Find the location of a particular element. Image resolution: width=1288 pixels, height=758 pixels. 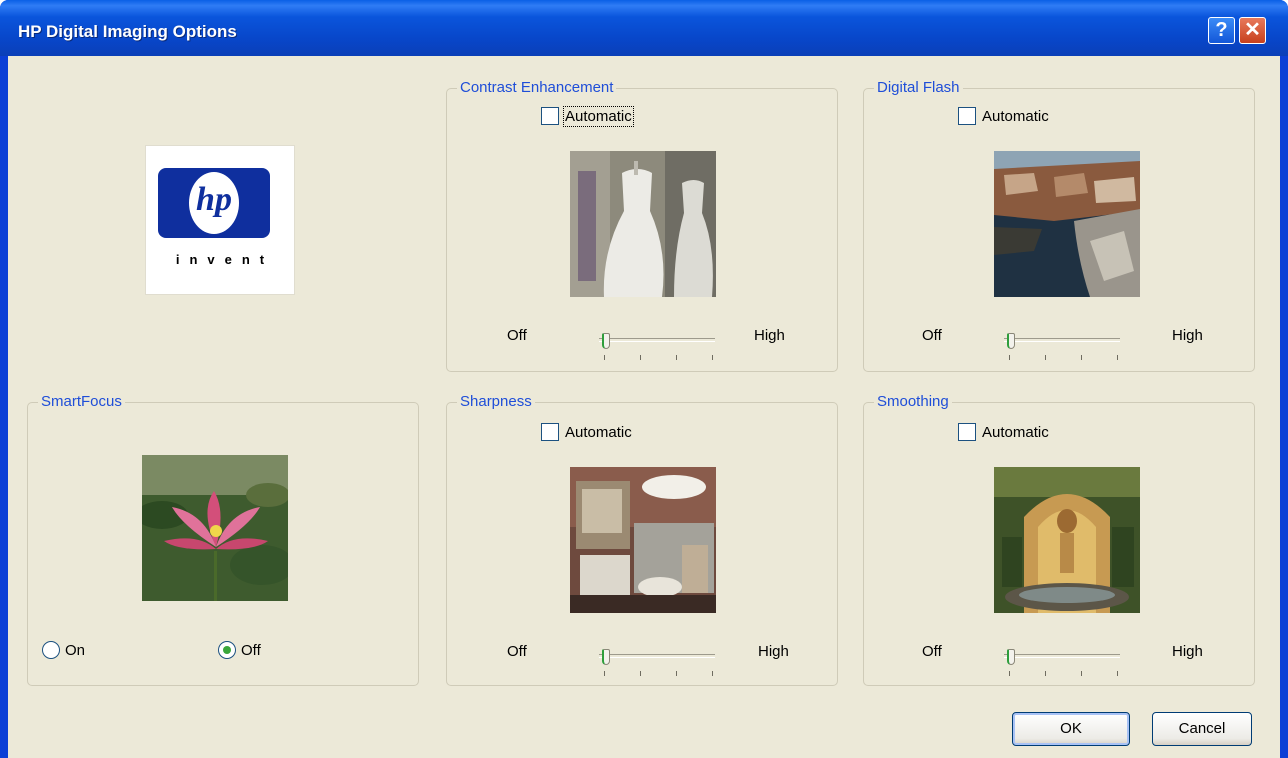

sharpness-off-label: Off is located at coordinates (517, 651).